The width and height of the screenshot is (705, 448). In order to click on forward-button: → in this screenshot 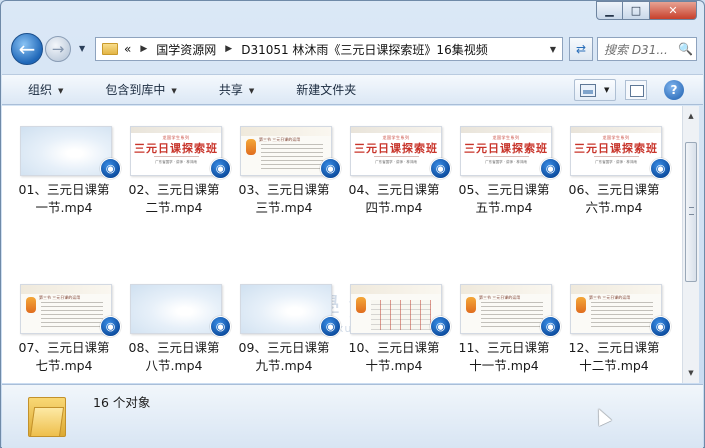, I will do `click(58, 49)`.